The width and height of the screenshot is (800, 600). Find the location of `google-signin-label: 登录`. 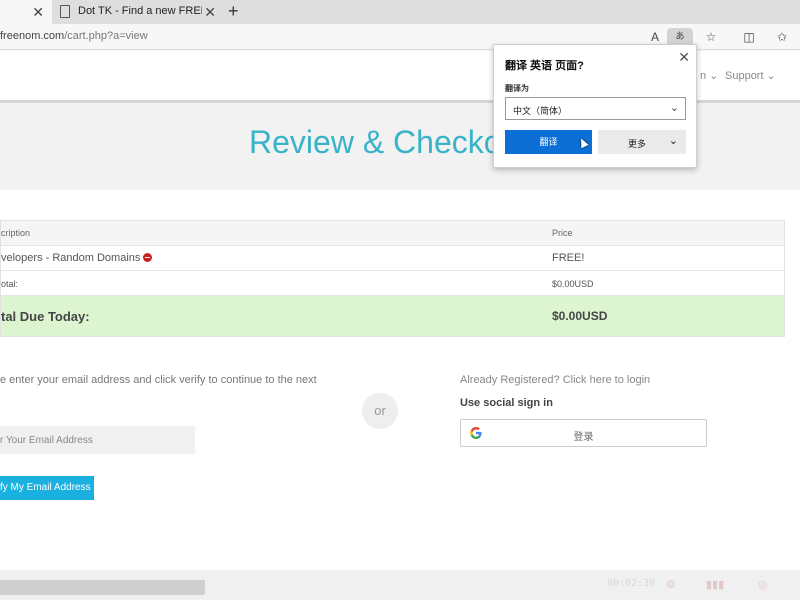

google-signin-label: 登录 is located at coordinates (583, 437).